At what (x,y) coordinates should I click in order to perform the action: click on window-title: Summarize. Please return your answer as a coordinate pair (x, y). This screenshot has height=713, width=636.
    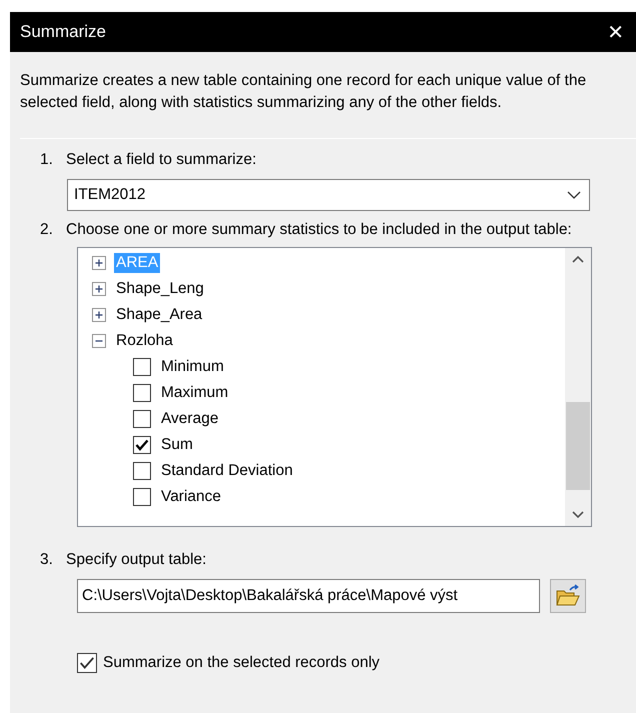
    Looking at the image, I should click on (63, 32).